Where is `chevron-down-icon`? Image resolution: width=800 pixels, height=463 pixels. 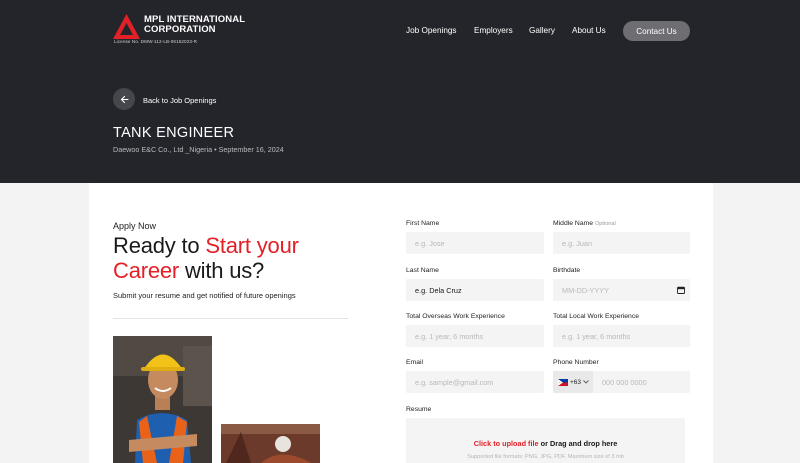
chevron-down-icon is located at coordinates (586, 382).